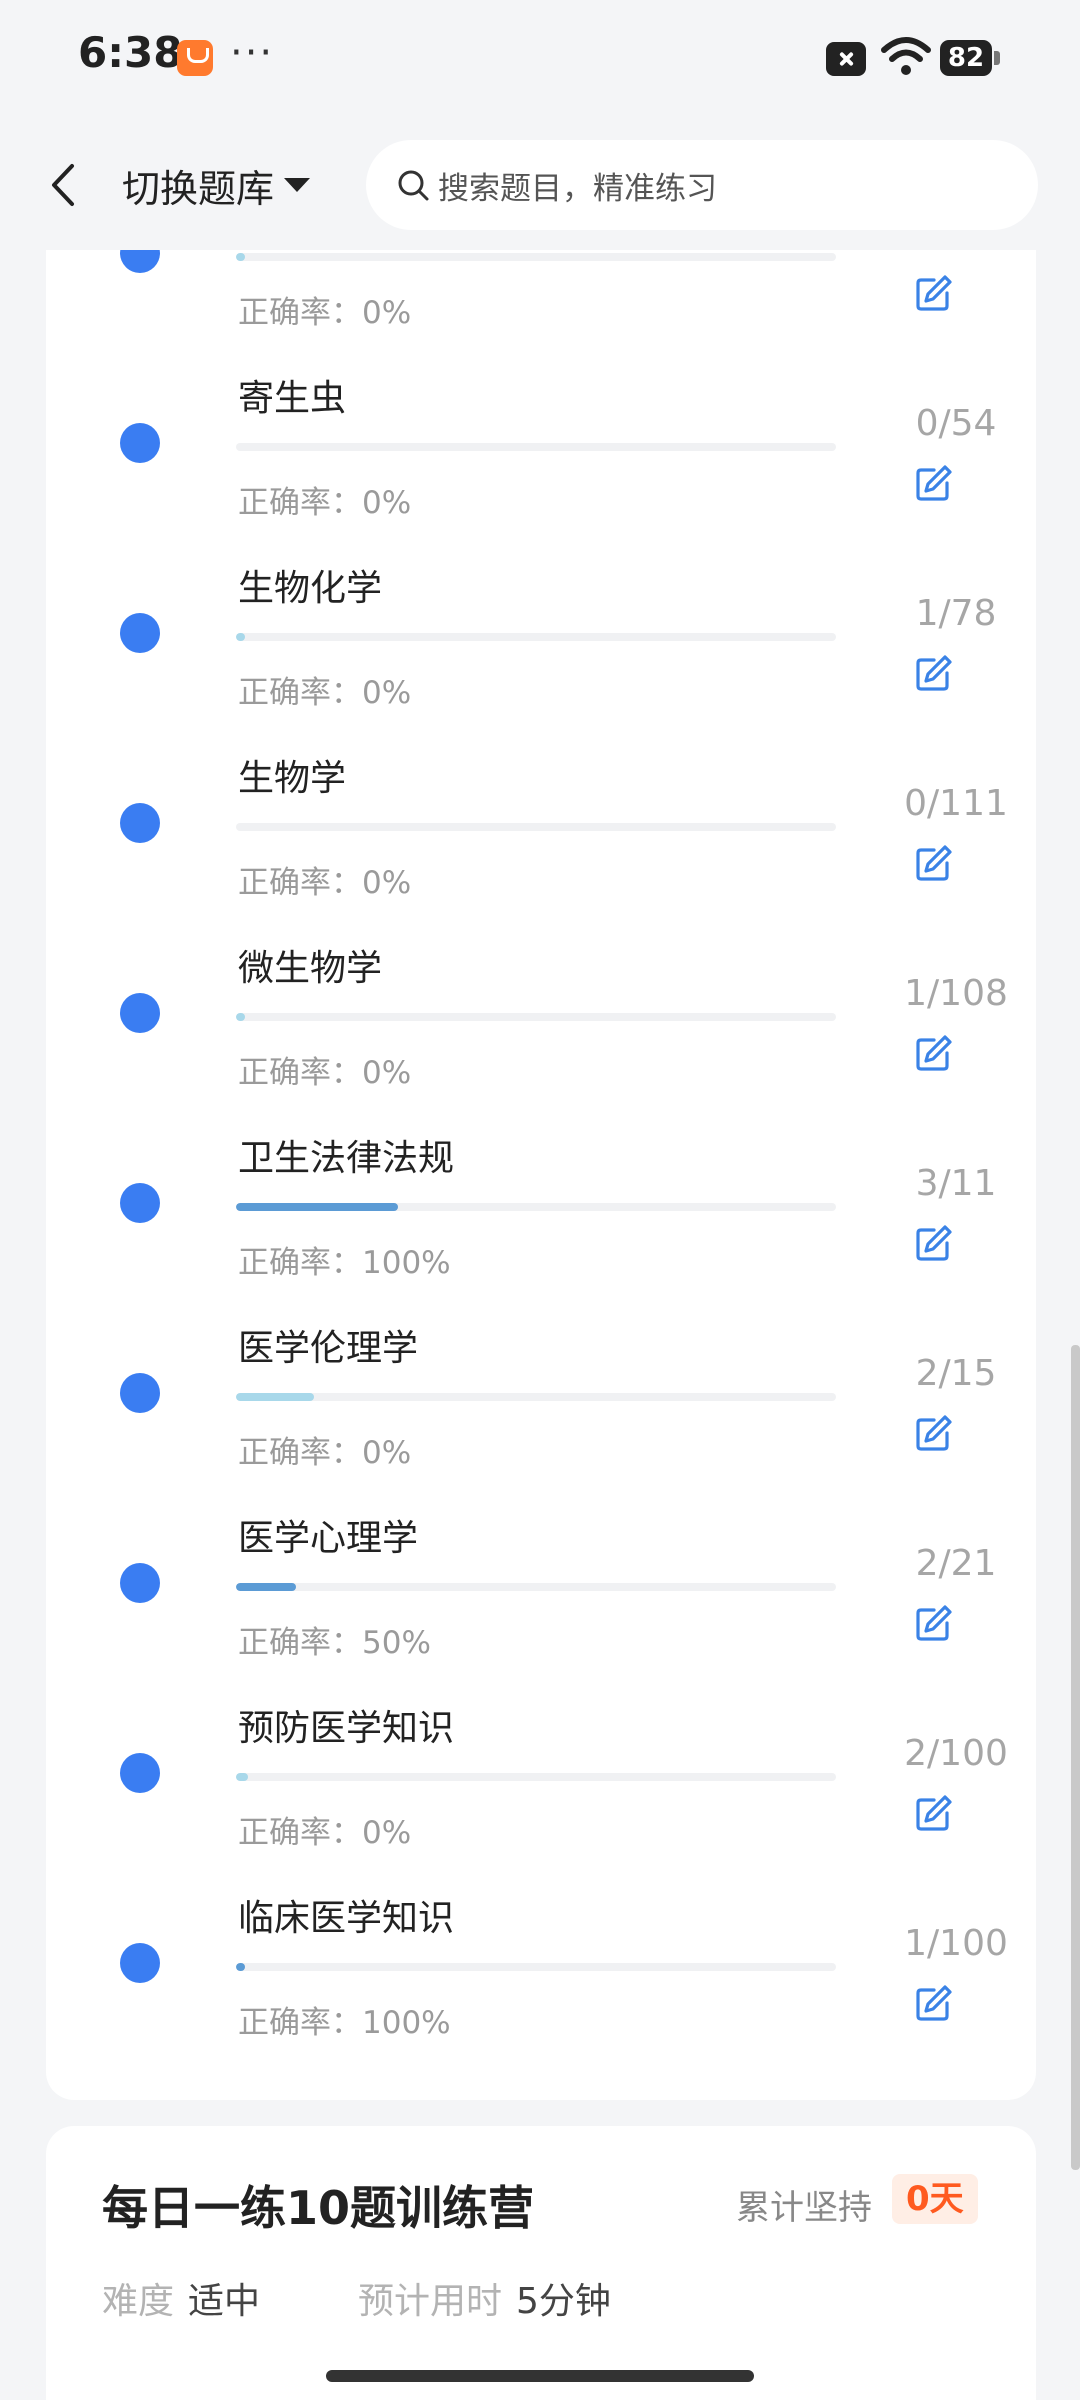  I want to click on camp-title: 每日一练10题训练营, so click(318, 2208).